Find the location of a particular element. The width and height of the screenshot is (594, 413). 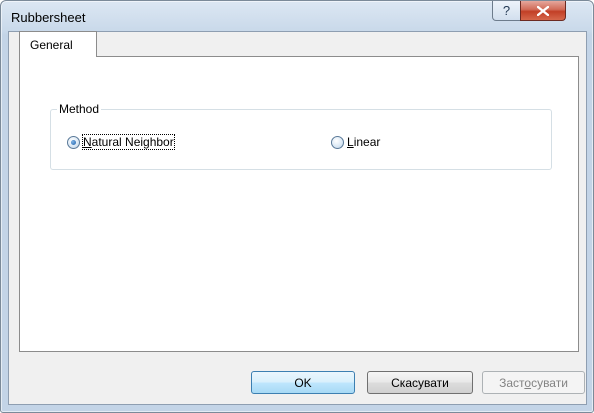

radio-unchecked-icon is located at coordinates (337, 142).